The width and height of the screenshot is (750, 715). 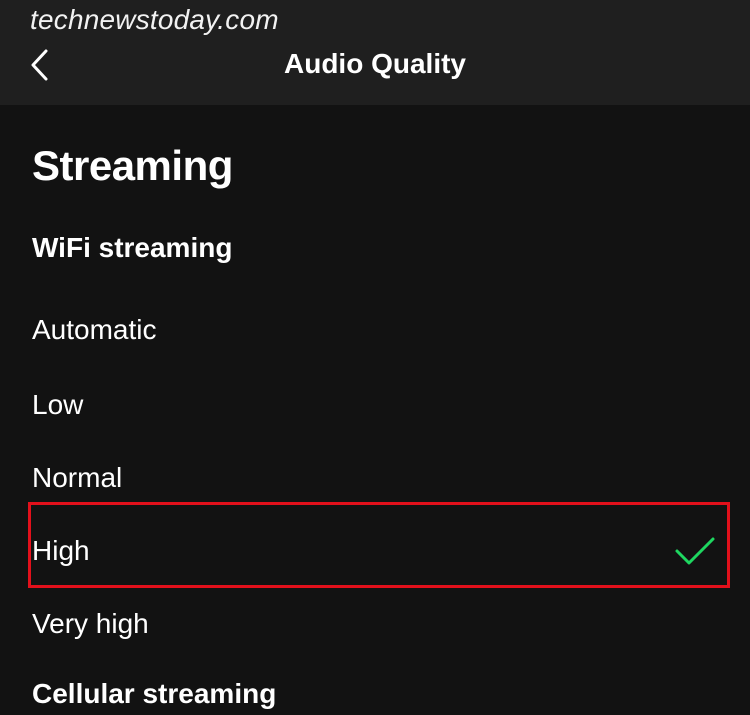 I want to click on option-label: High, so click(x=61, y=550).